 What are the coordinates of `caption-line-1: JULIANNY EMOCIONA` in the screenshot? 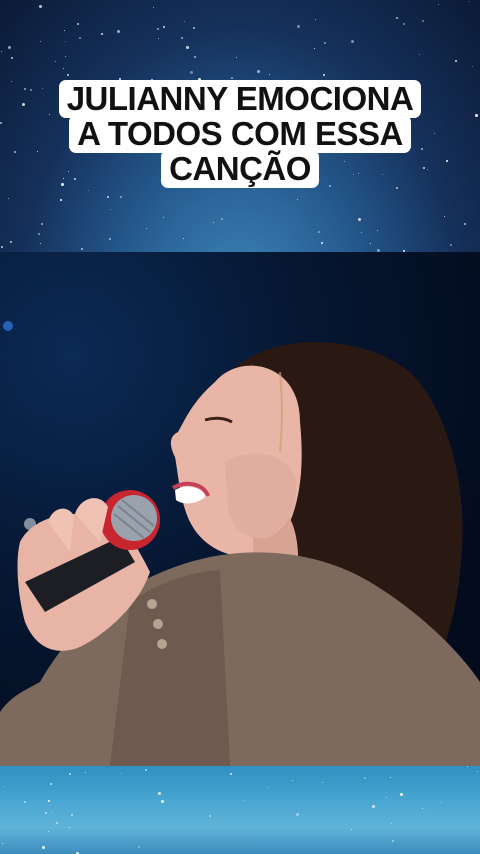 It's located at (240, 99).